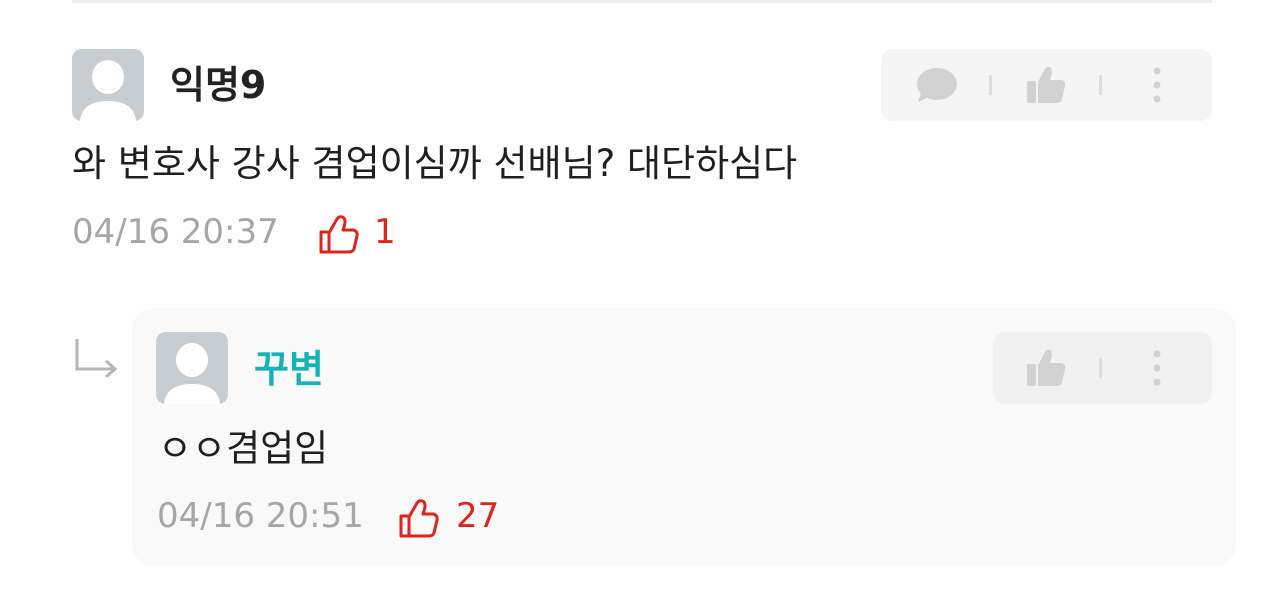 This screenshot has width=1283, height=615. What do you see at coordinates (478, 516) in the screenshot?
I see `reply-like-count: 27` at bounding box center [478, 516].